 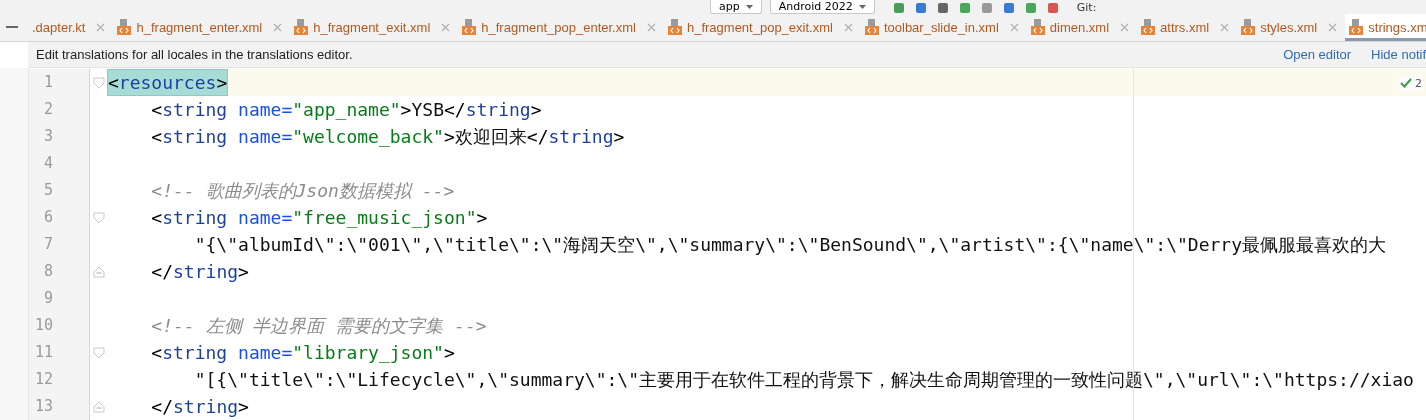 What do you see at coordinates (59, 109) in the screenshot?
I see `line-number: 2` at bounding box center [59, 109].